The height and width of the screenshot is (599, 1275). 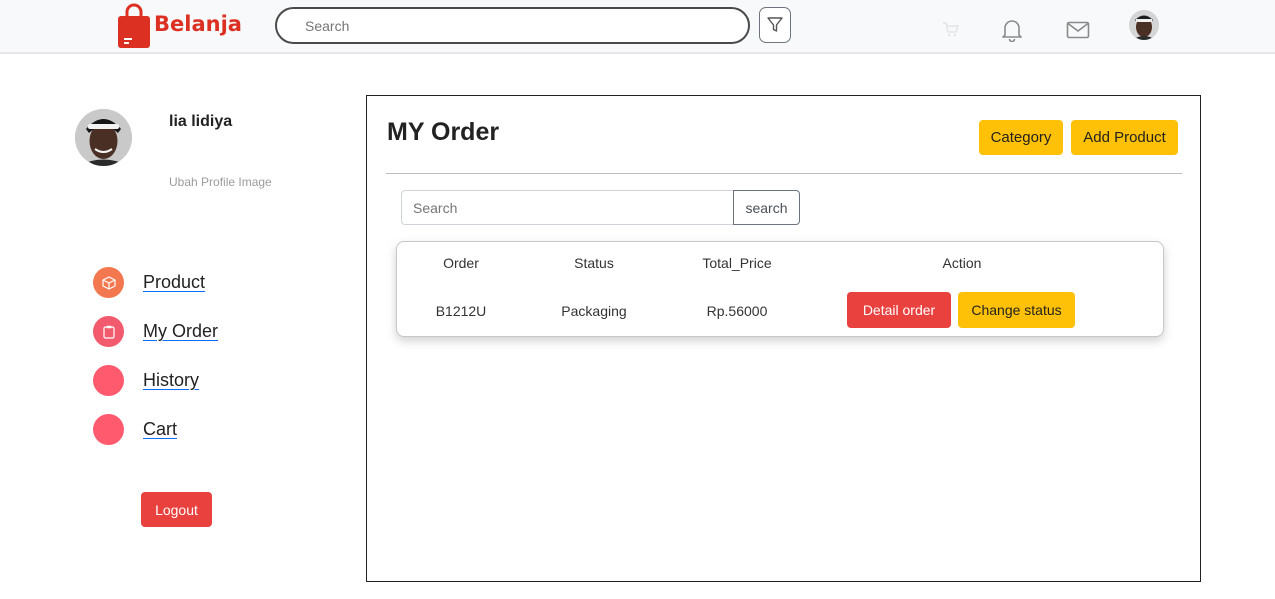 What do you see at coordinates (135, 429) in the screenshot?
I see `sidebar-item-cart: Cart` at bounding box center [135, 429].